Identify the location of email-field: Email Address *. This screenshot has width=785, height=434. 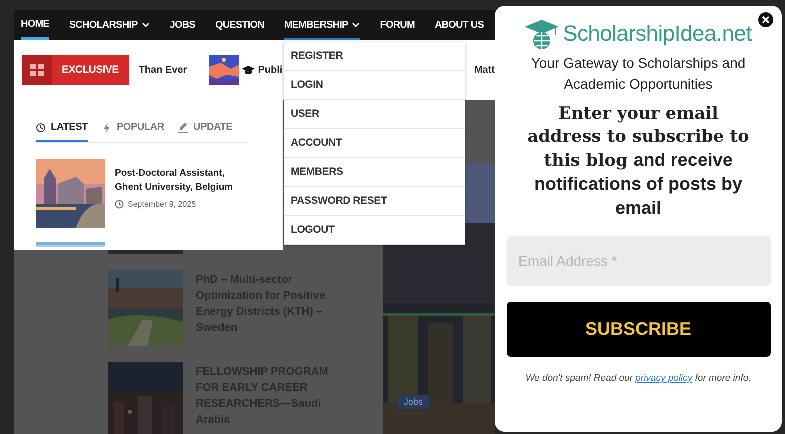
(638, 261).